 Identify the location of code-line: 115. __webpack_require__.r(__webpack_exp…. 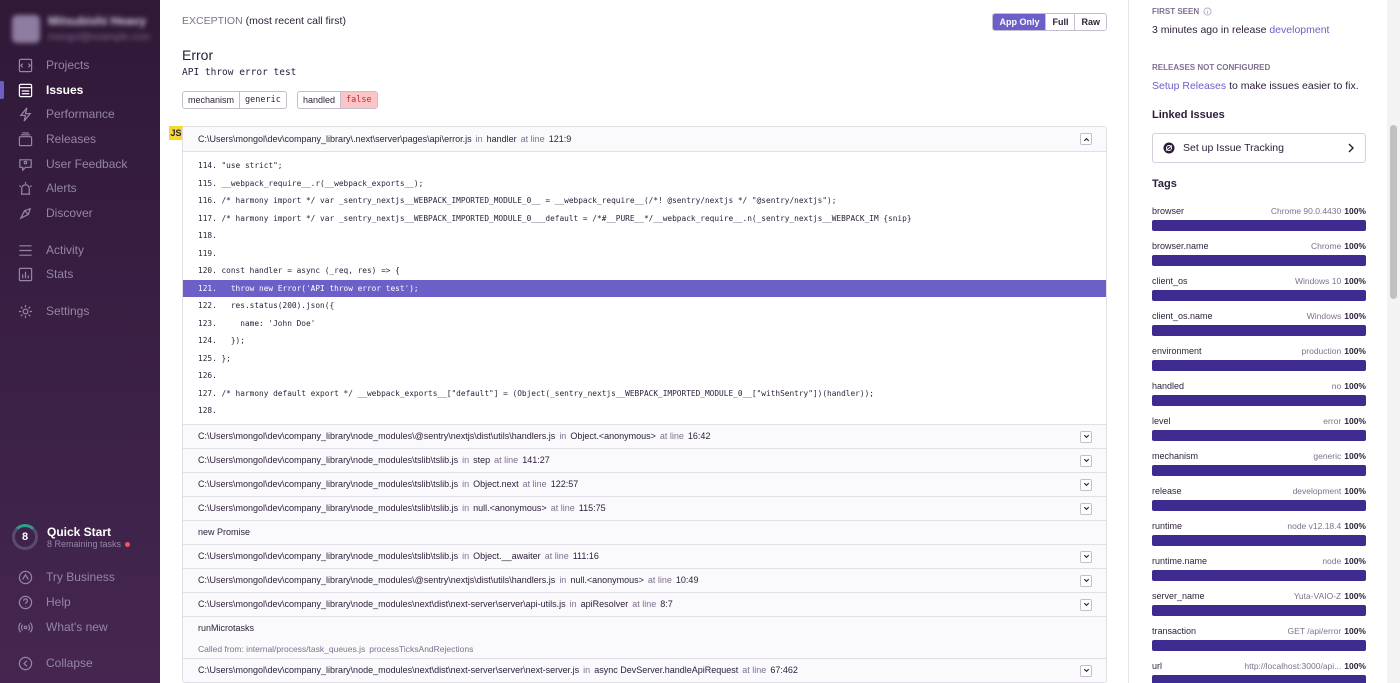
(644, 184).